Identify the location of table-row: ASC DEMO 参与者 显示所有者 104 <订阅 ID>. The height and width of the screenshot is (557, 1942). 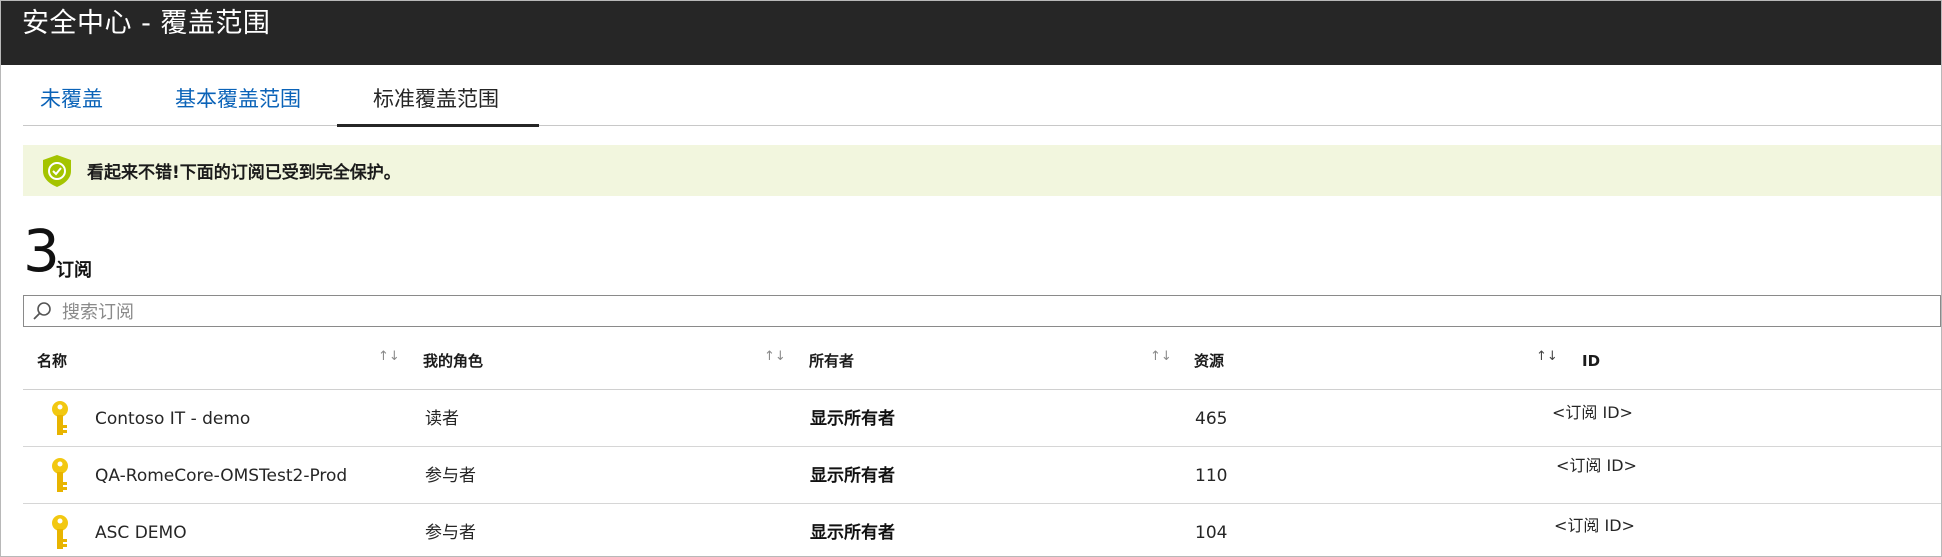
(982, 530).